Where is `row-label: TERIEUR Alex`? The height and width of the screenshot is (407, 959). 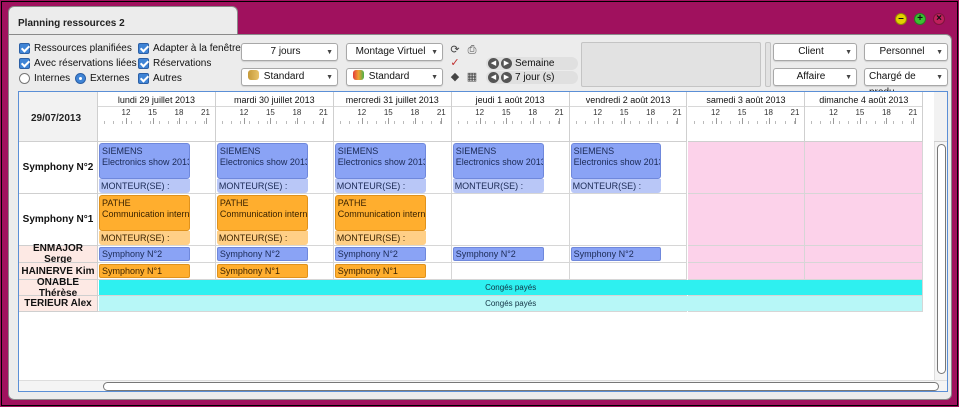
row-label: TERIEUR Alex is located at coordinates (58, 304).